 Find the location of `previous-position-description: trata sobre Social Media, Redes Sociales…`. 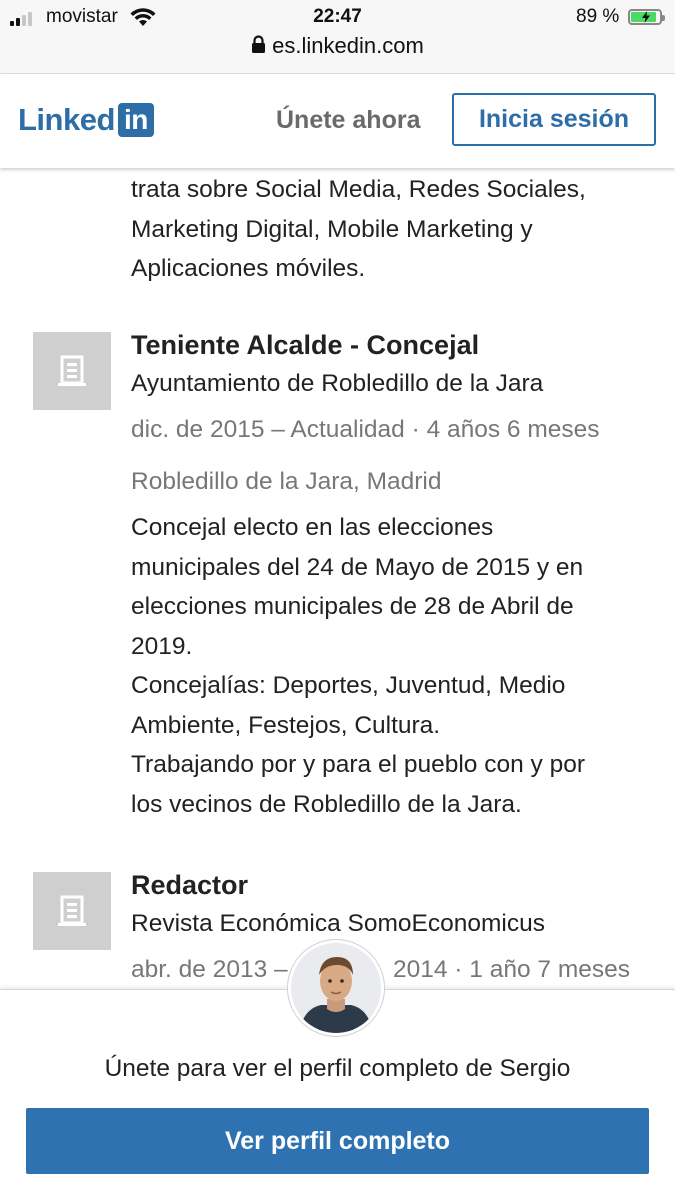

previous-position-description: trata sobre Social Media, Redes Sociales… is located at coordinates (391, 229).